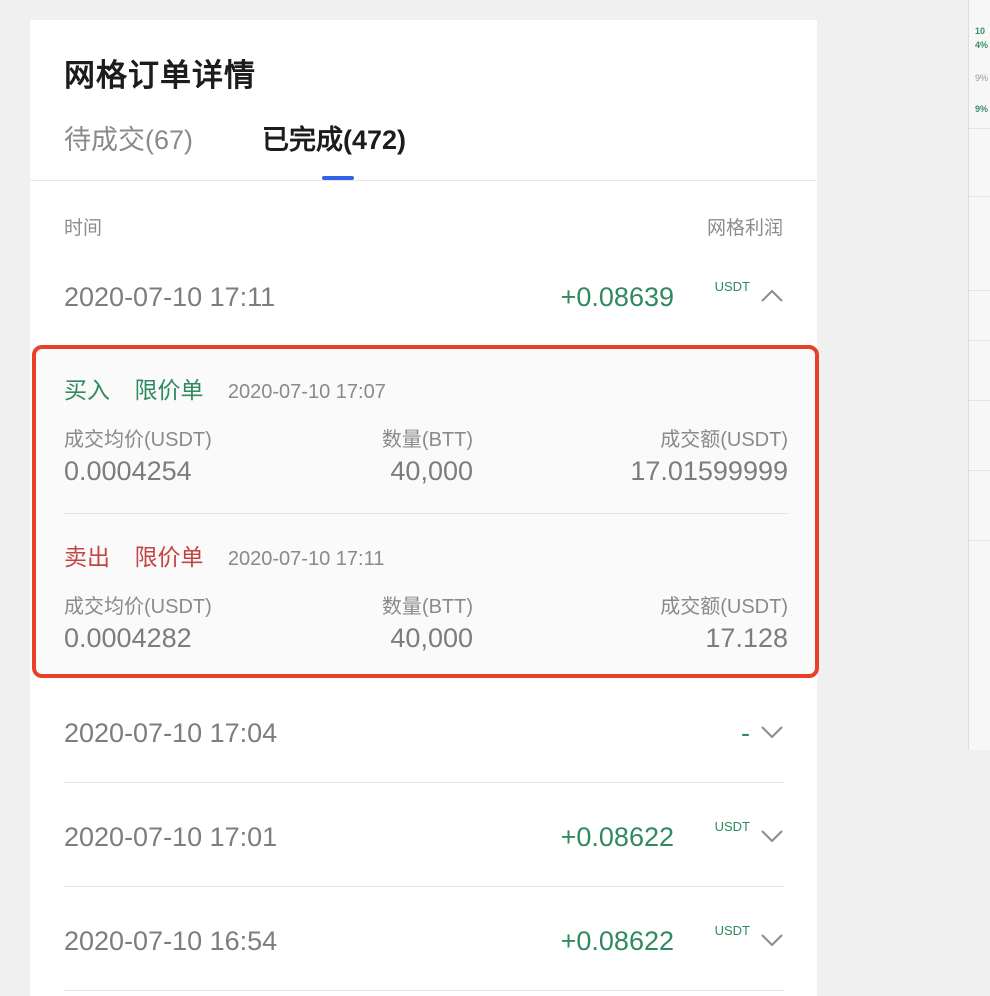 The height and width of the screenshot is (996, 990). What do you see at coordinates (171, 837) in the screenshot?
I see `order-row-time: 2020-07-10 17:01` at bounding box center [171, 837].